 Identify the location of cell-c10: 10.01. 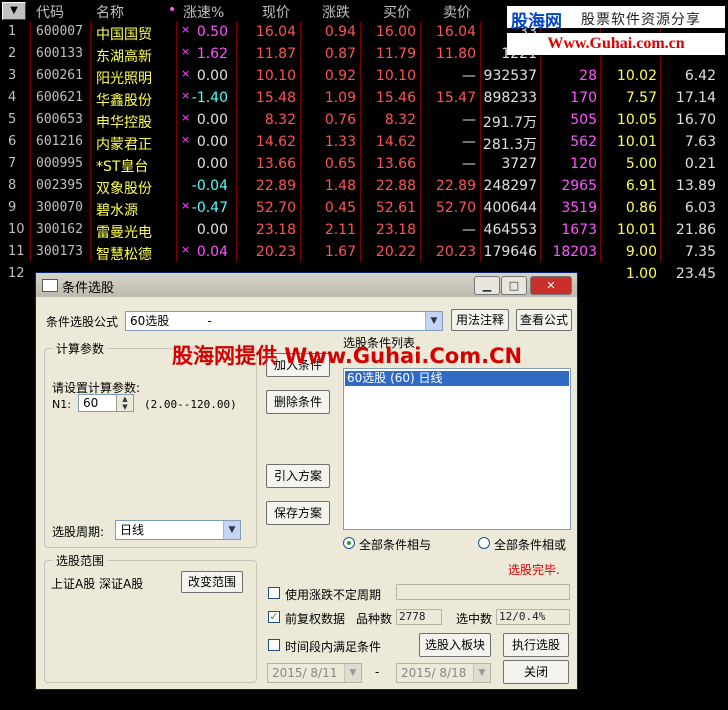
(636, 142).